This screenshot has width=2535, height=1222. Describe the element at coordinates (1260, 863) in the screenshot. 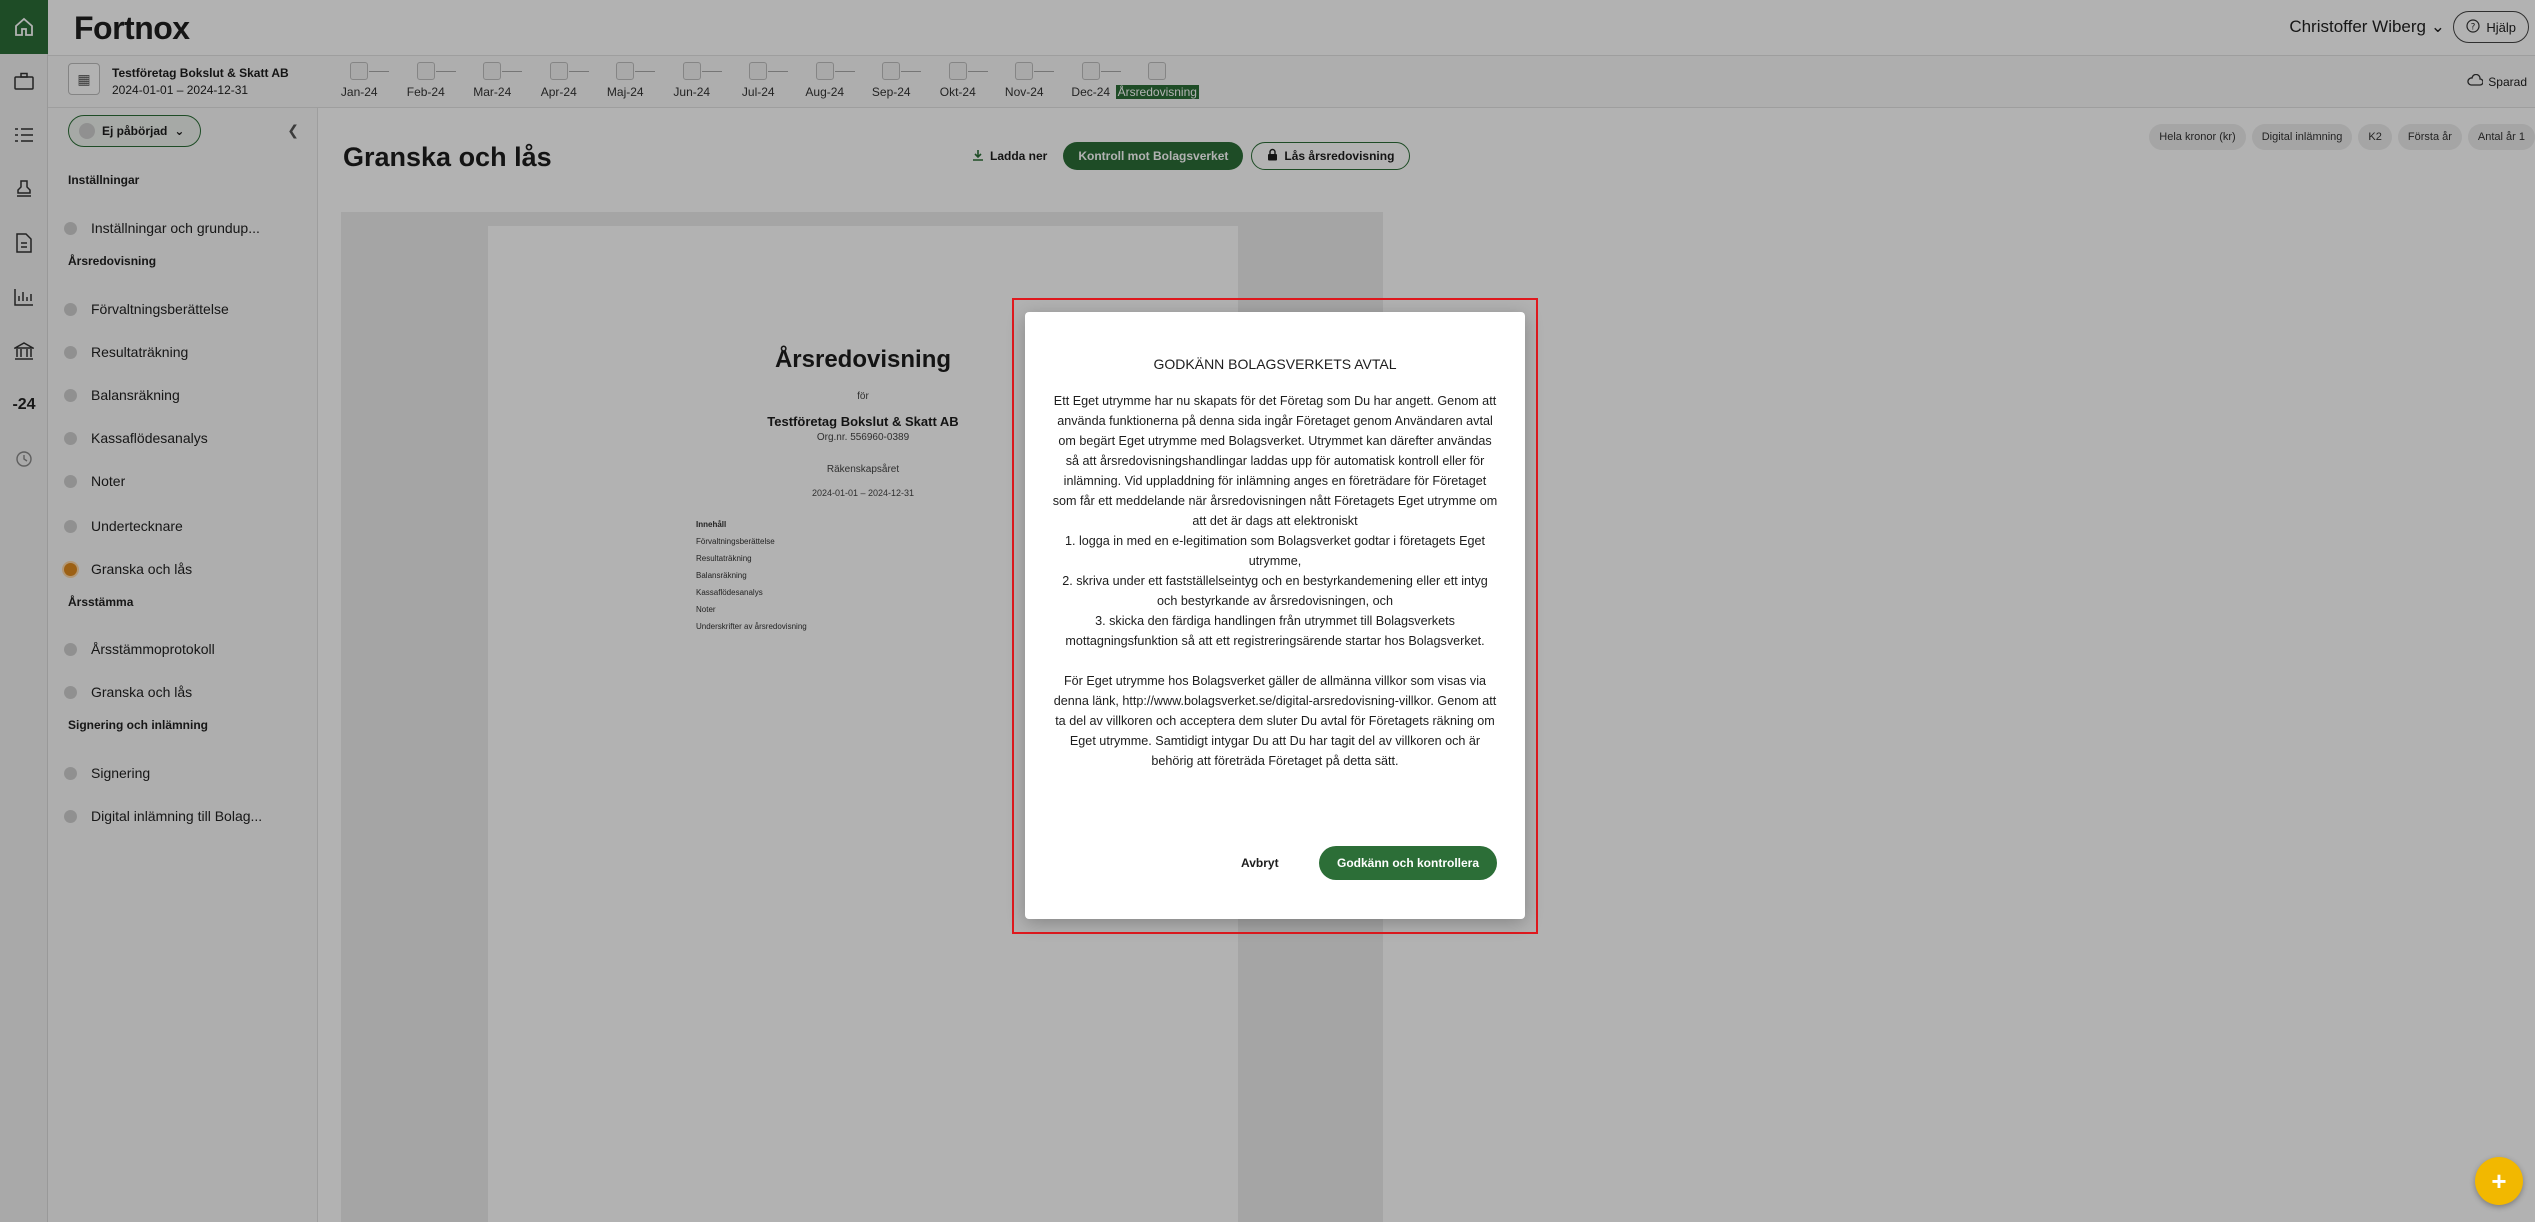

I see `cancel-button: Avbryt` at that location.